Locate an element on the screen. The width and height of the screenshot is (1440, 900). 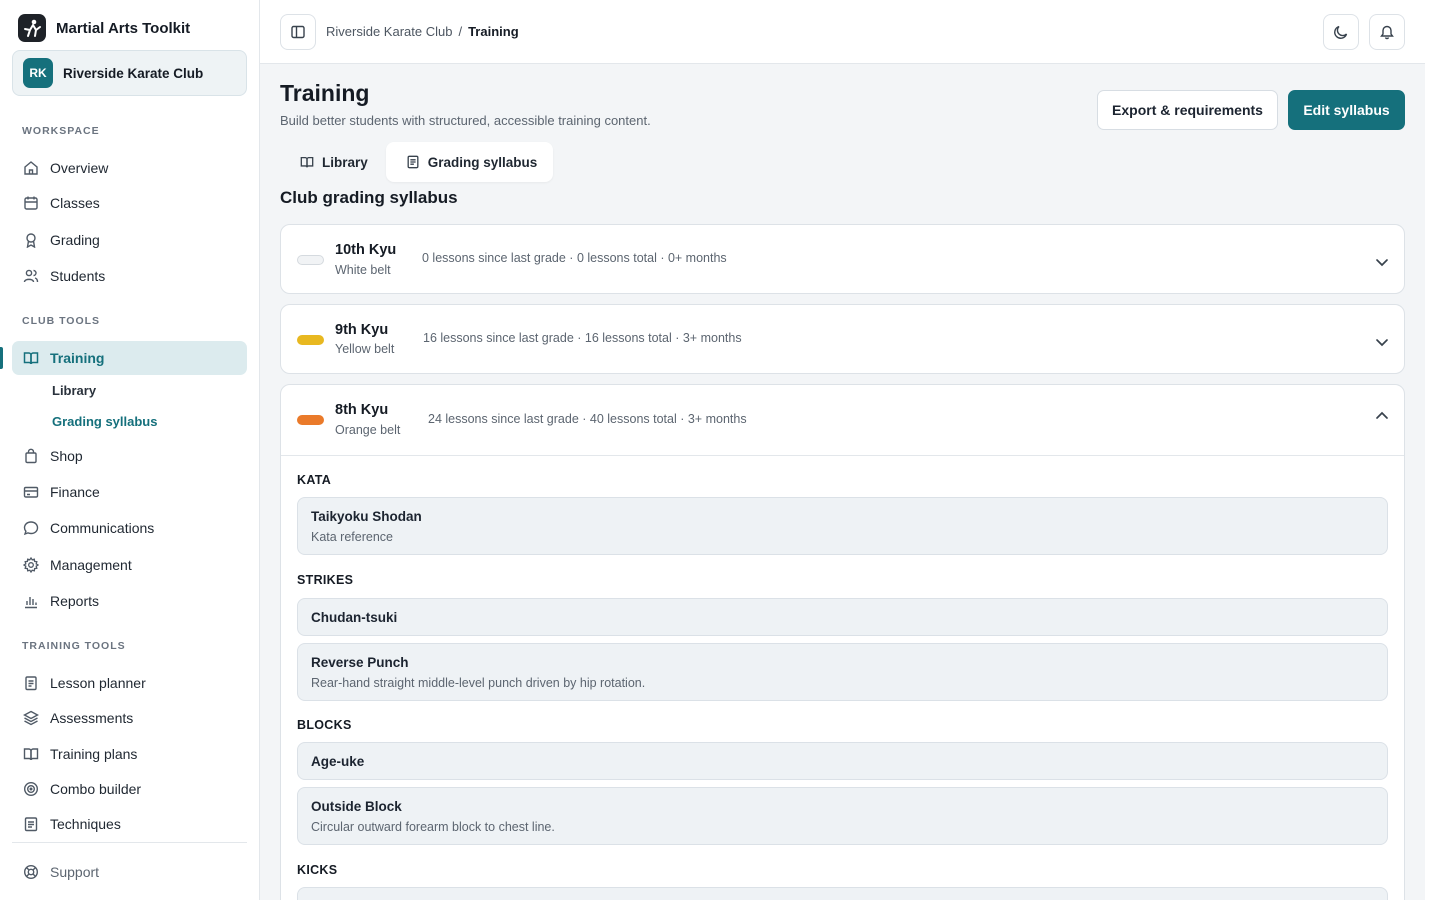
brand: Martial Arts Toolkit is located at coordinates (104, 28).